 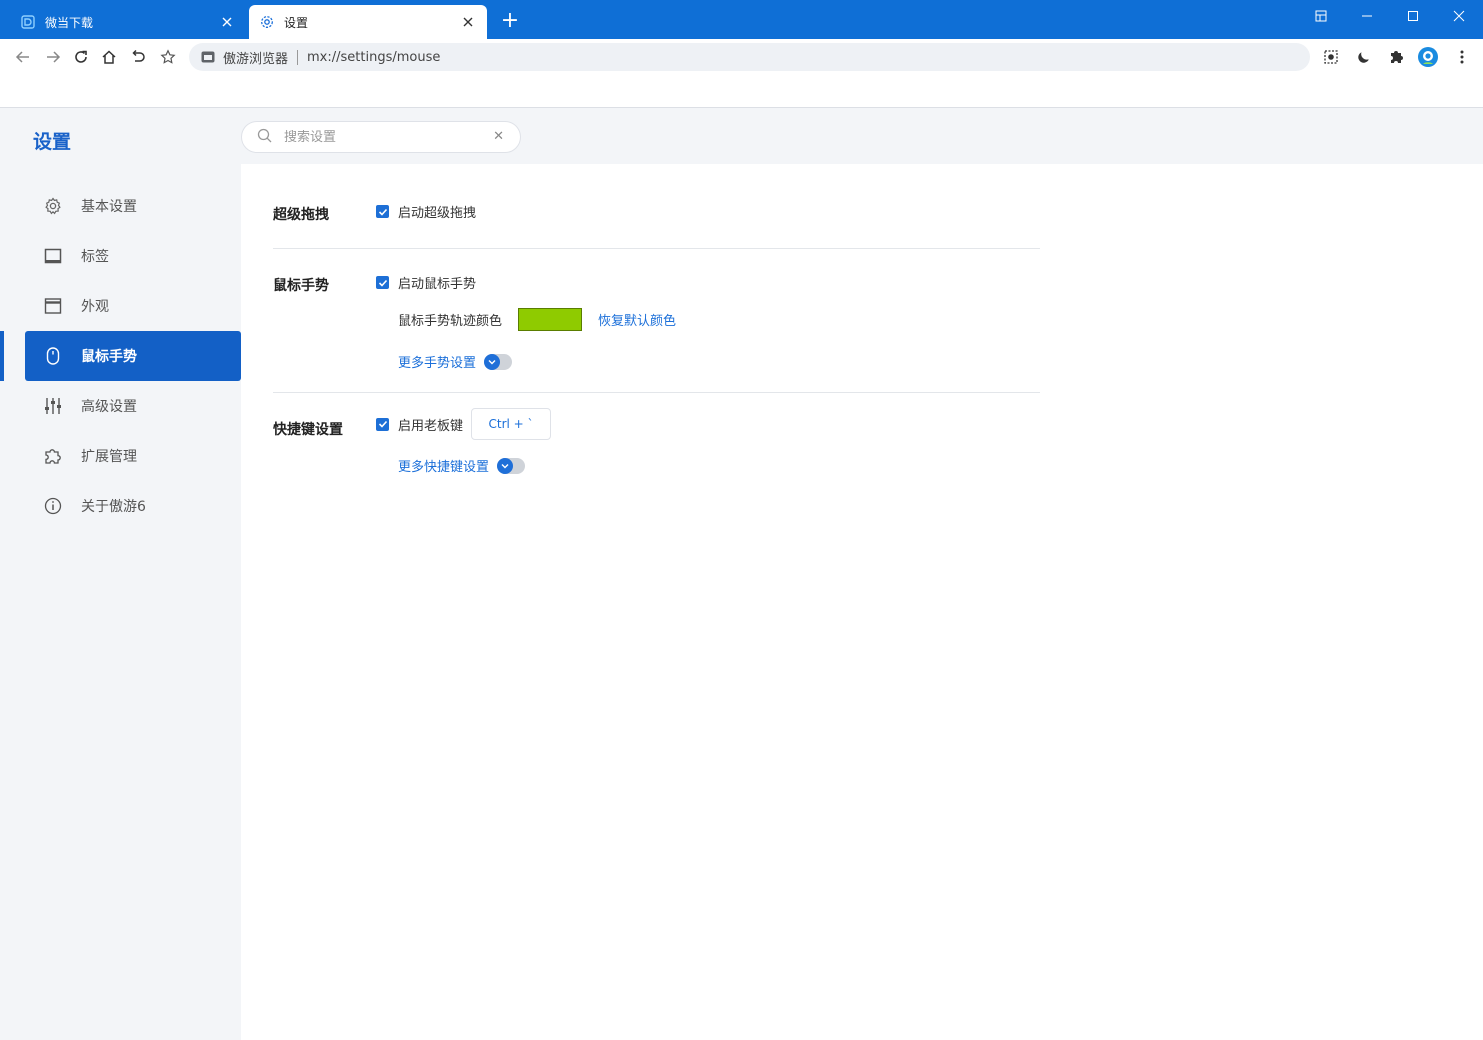 I want to click on boss-key-input: Ctrl + `, so click(x=511, y=424).